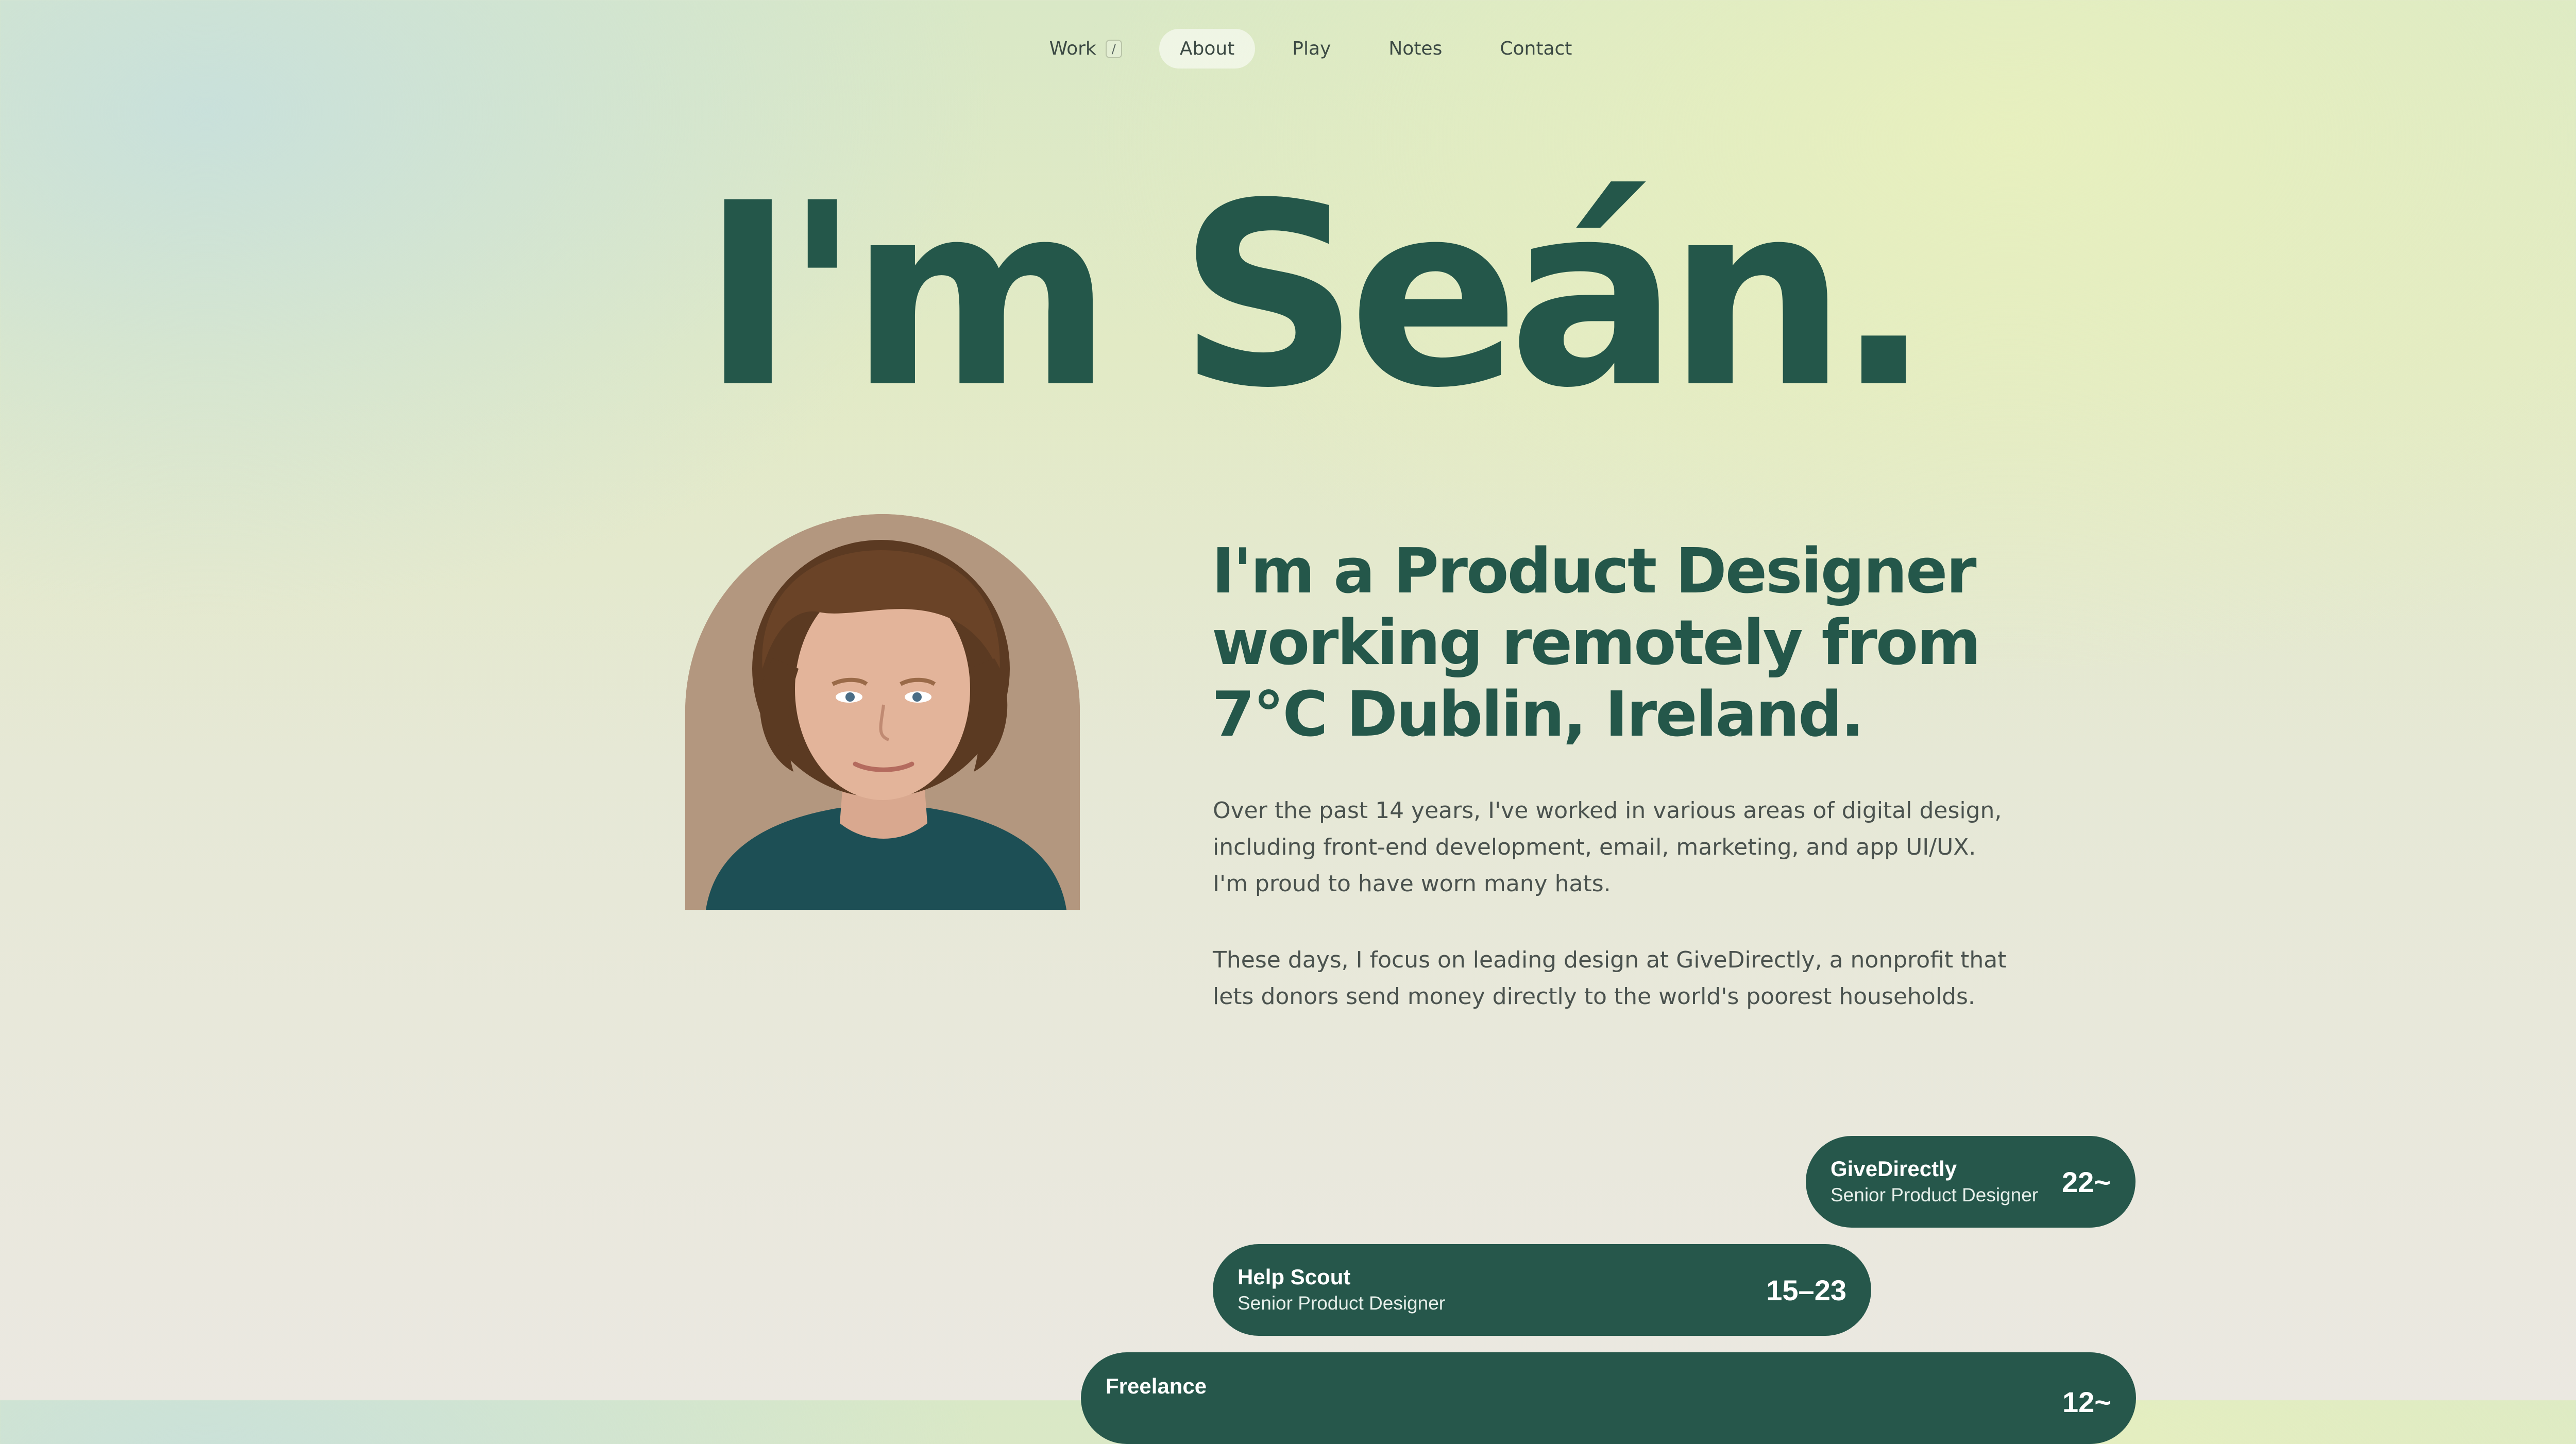  I want to click on nav-about: About, so click(1207, 49).